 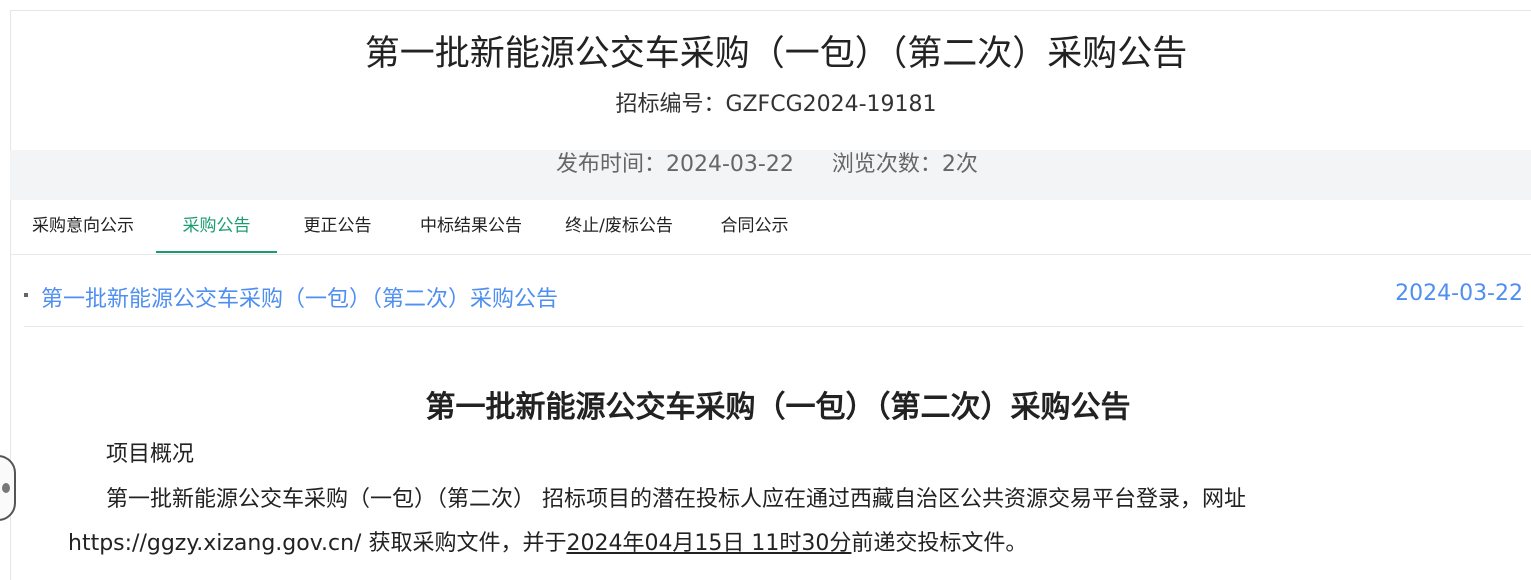 I want to click on meta-bar: 发布时间：2024-03-22 浏览次数：2次, so click(x=770, y=175).